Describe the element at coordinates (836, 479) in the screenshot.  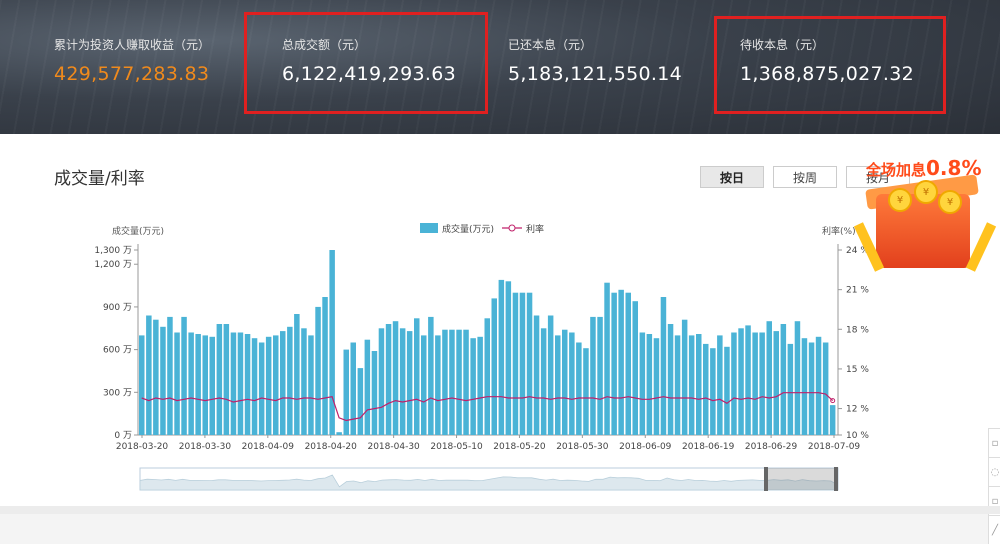
I see `range-slider-handle-right` at that location.